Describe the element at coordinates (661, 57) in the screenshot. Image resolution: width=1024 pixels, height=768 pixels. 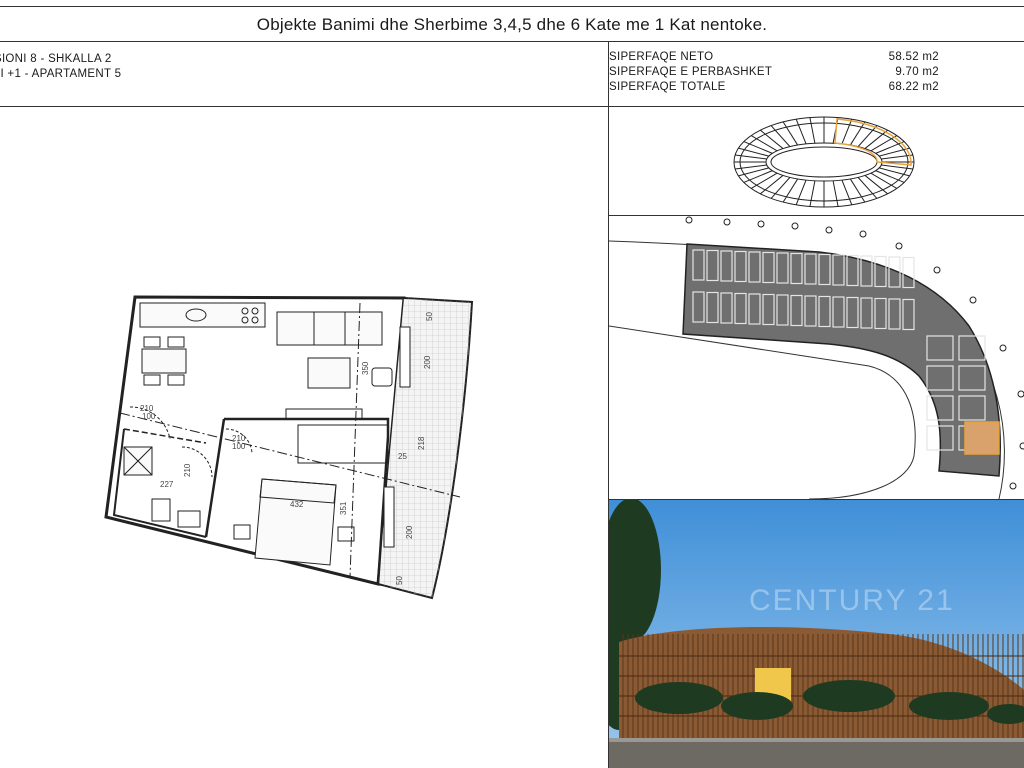
I see `area-label: SIPERFAQE NETO` at that location.